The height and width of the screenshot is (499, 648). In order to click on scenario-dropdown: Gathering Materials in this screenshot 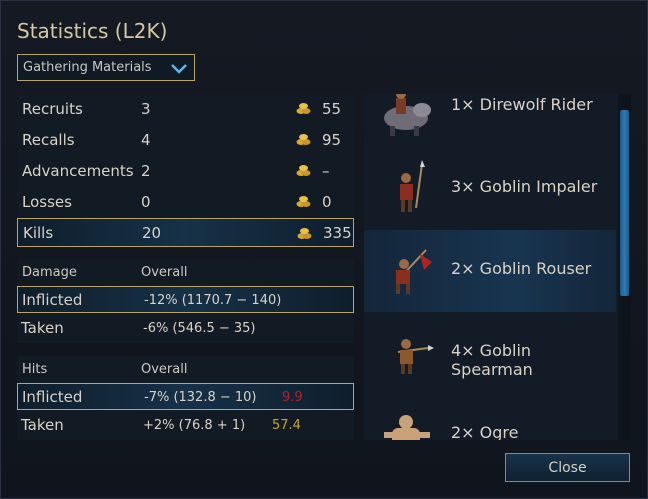, I will do `click(106, 67)`.